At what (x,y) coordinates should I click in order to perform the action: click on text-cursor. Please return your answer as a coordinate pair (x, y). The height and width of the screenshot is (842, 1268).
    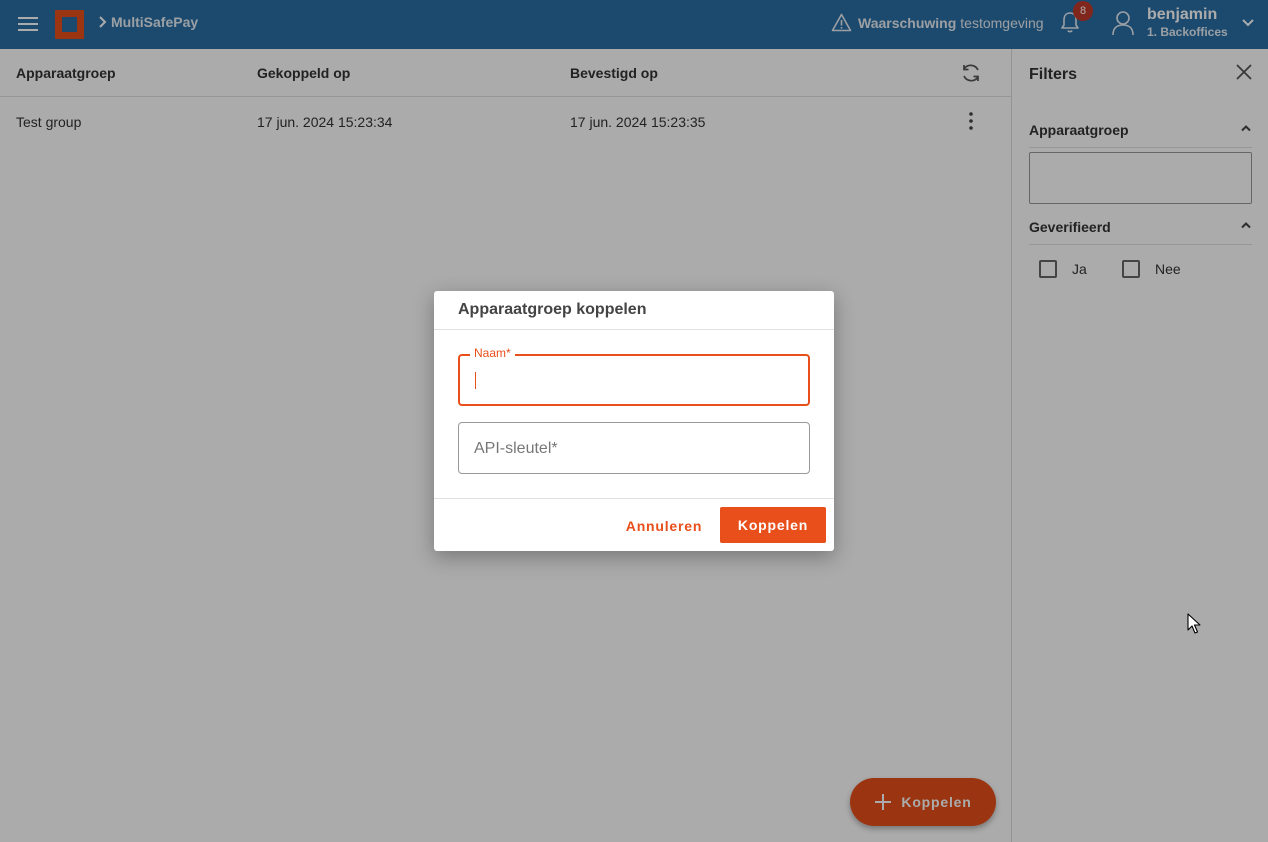
    Looking at the image, I should click on (475, 380).